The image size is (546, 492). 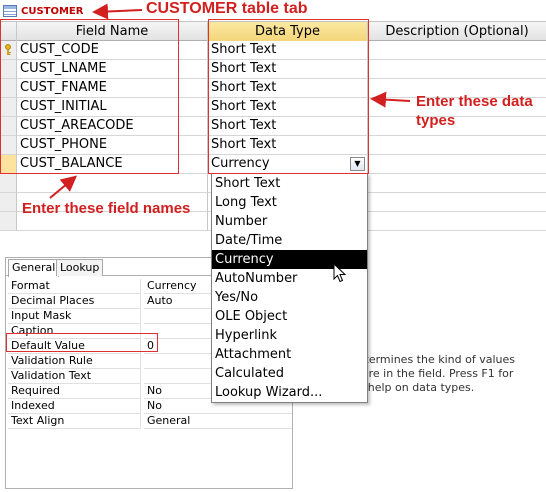 What do you see at coordinates (289, 354) in the screenshot?
I see `dropdown-option: Attachment` at bounding box center [289, 354].